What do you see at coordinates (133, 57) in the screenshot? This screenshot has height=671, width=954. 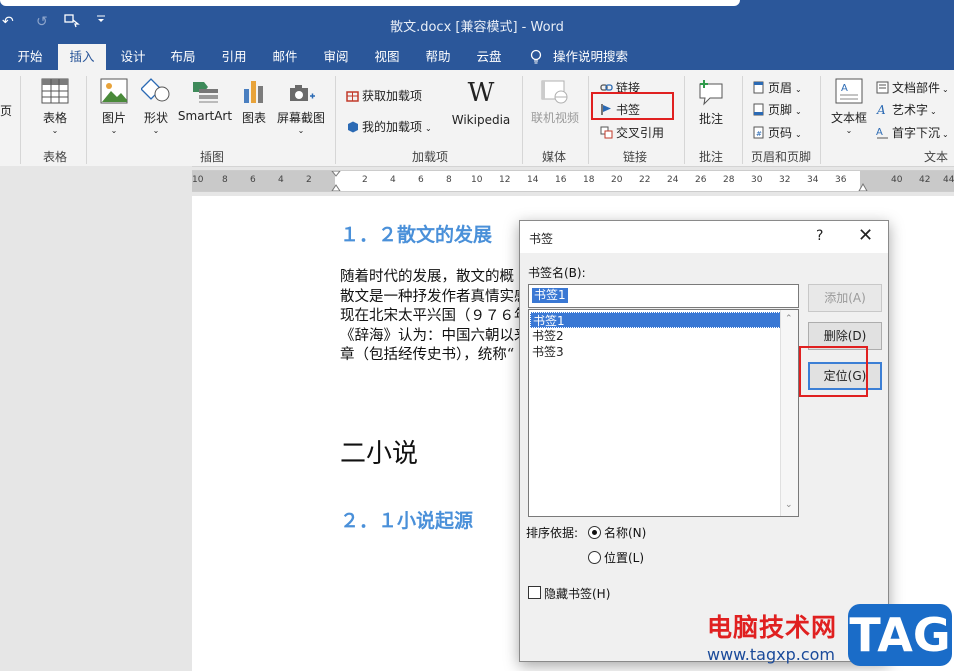 I see `tab-design: 设计` at bounding box center [133, 57].